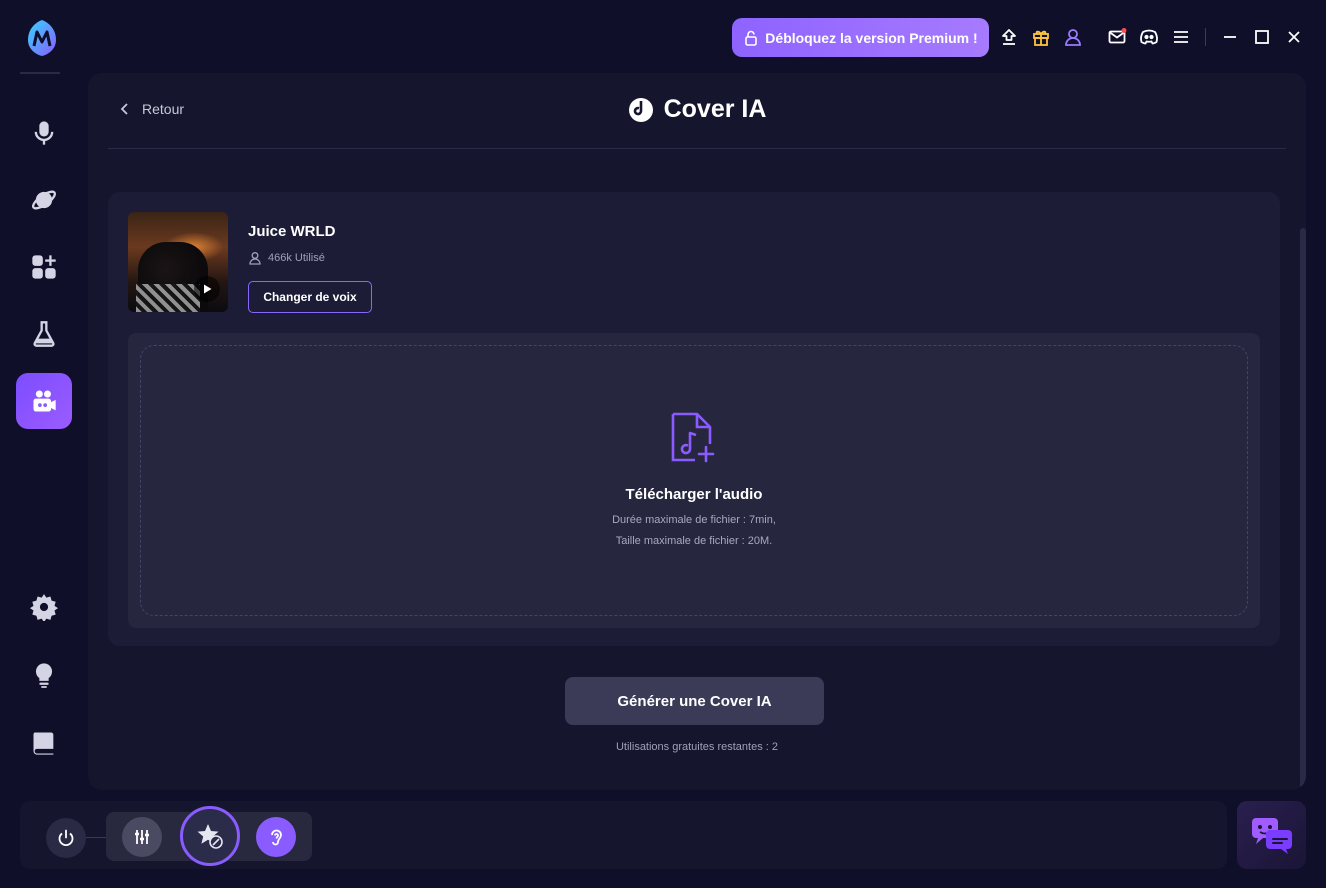  What do you see at coordinates (694, 701) in the screenshot?
I see `generate-cover-button: Générer une Cover IA` at bounding box center [694, 701].